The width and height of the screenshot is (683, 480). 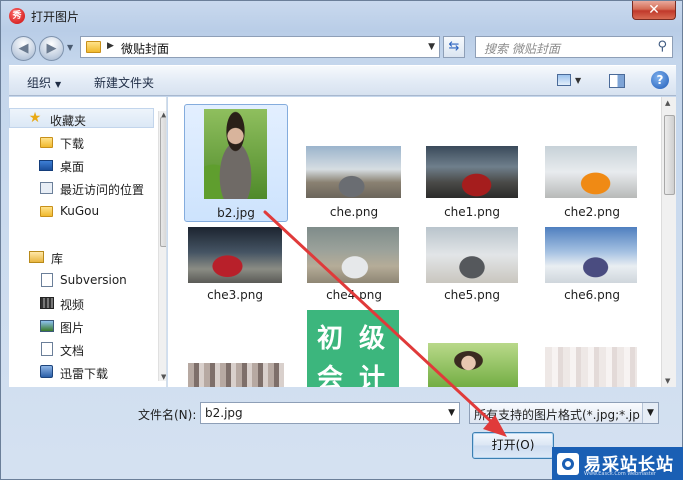 What do you see at coordinates (617, 81) in the screenshot?
I see `preview-pane-icon` at bounding box center [617, 81].